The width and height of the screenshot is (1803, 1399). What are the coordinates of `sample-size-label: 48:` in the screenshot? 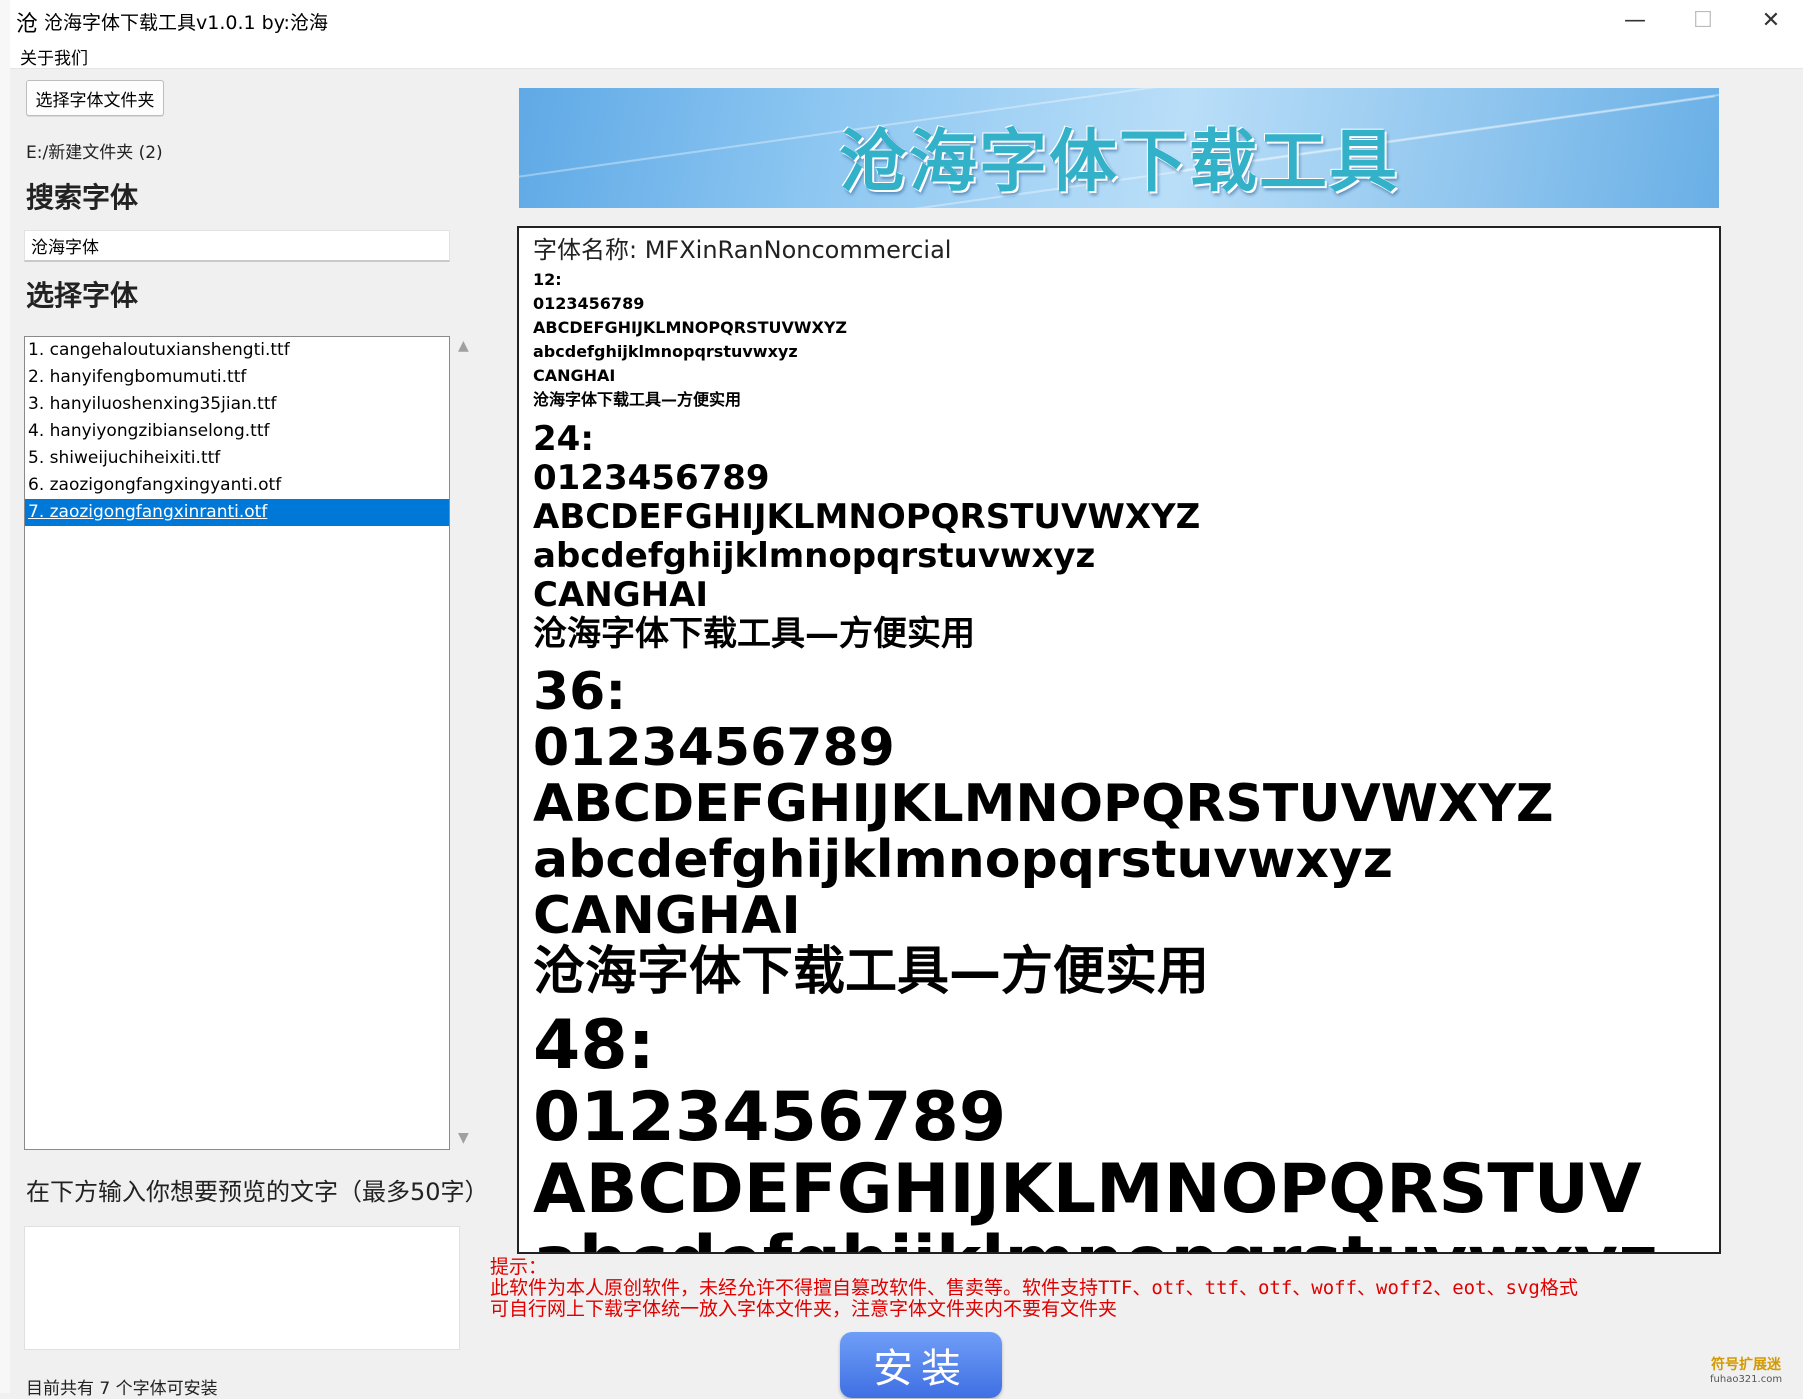 It's located at (594, 1045).